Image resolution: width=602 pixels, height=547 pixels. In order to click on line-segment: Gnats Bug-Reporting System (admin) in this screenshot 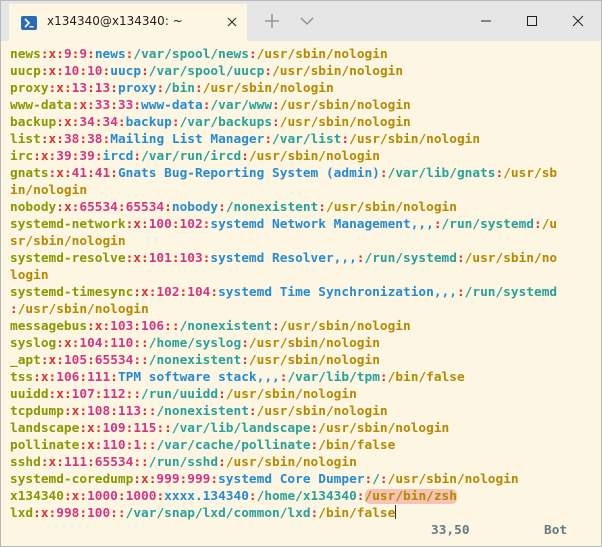, I will do `click(248, 173)`.